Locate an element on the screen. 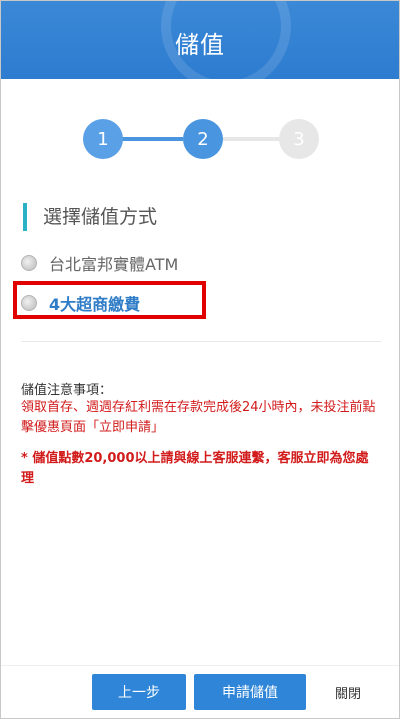 This screenshot has height=719, width=400. stepper-line-pending is located at coordinates (252, 139).